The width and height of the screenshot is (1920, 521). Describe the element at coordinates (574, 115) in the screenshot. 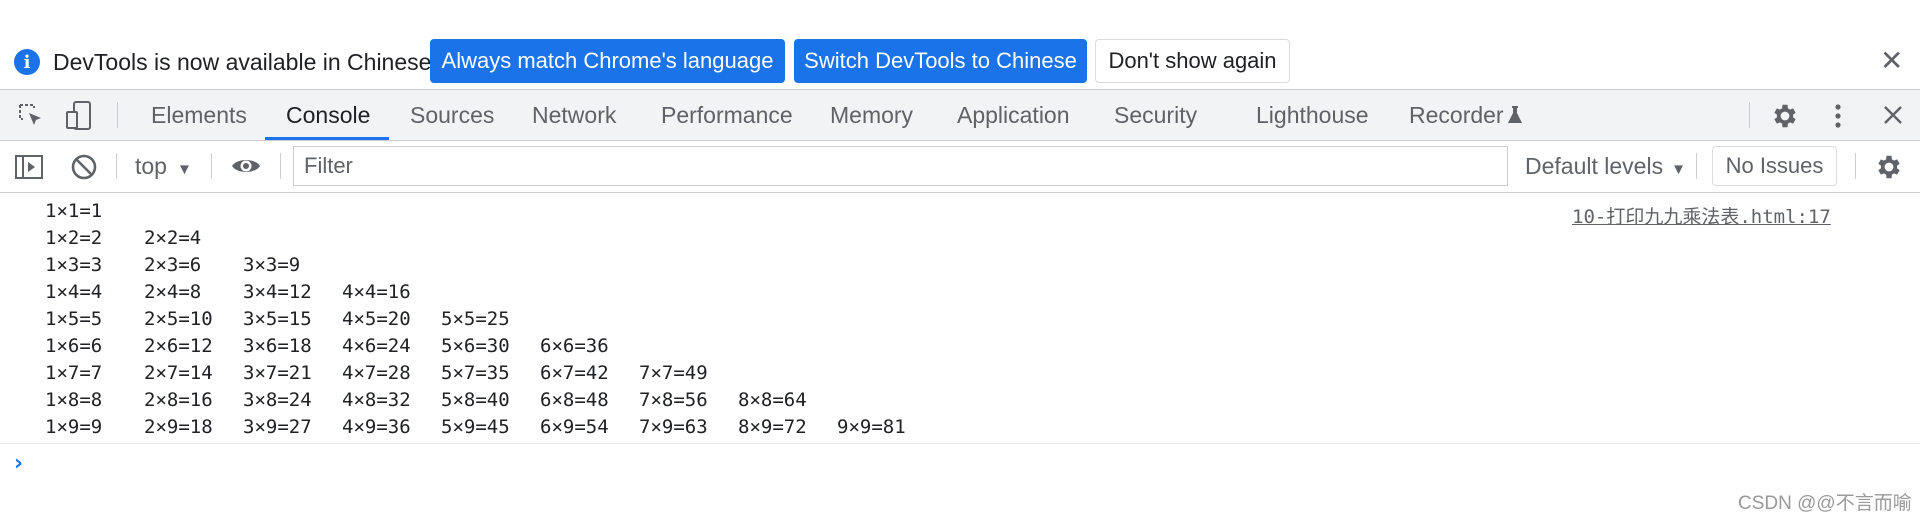

I see `tab-network: Network` at that location.